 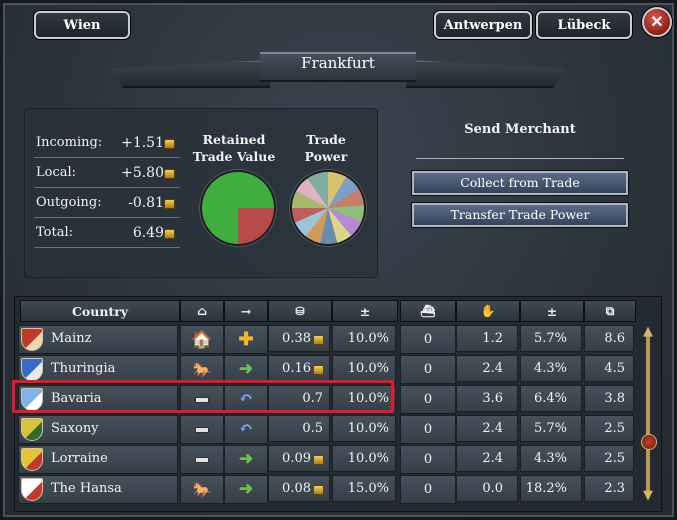 What do you see at coordinates (609, 488) in the screenshot?
I see `last-cell: 2.3` at bounding box center [609, 488].